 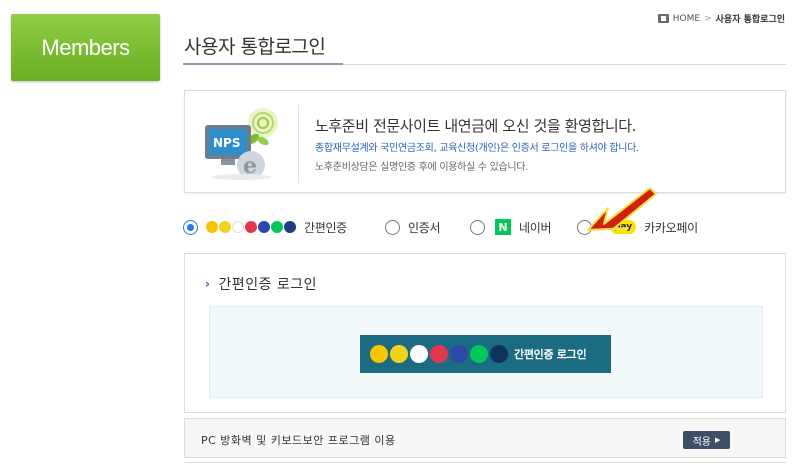 I want to click on firewall-keyboard-security-row: PC 방화벽 및 키보드보안 프로그램 이용 적용 ▶, so click(x=485, y=438).